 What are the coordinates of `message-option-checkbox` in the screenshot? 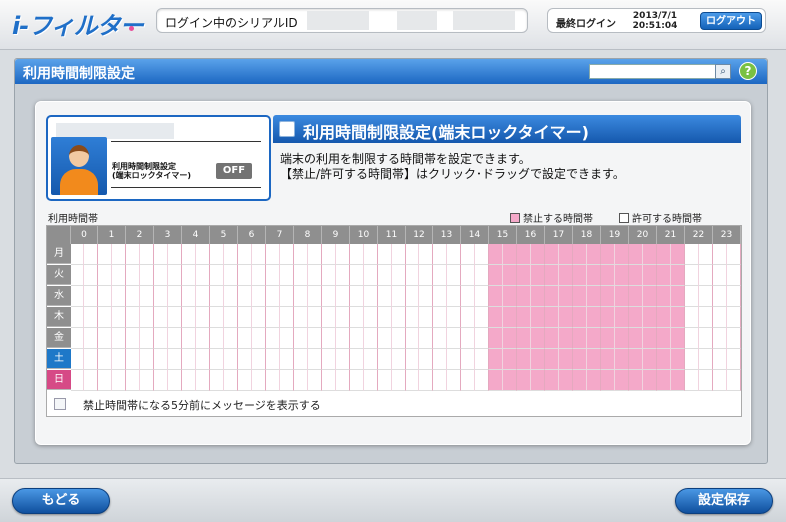 It's located at (60, 404).